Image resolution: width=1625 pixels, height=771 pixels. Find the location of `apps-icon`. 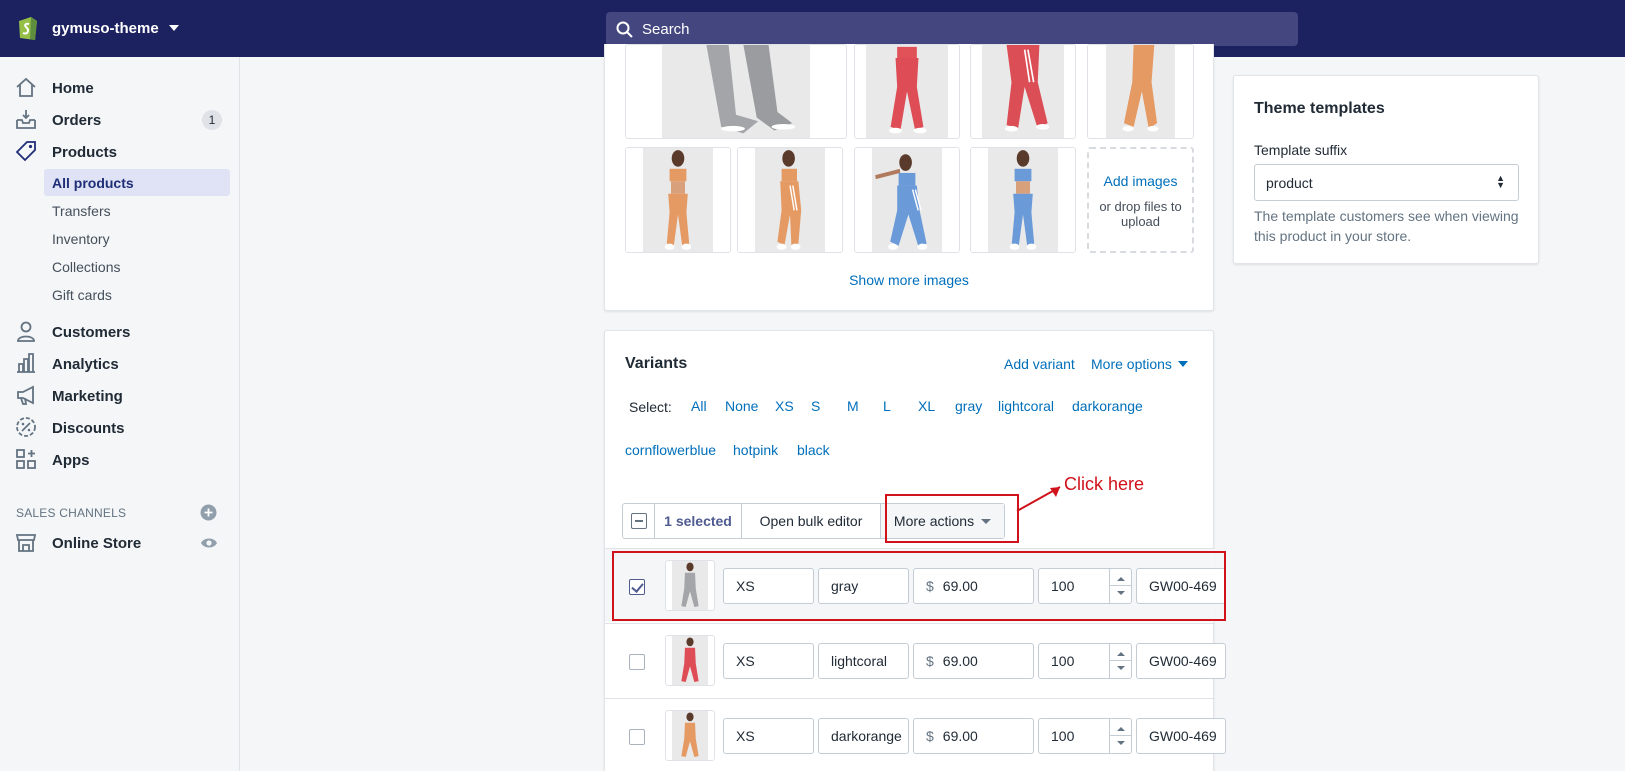

apps-icon is located at coordinates (26, 459).